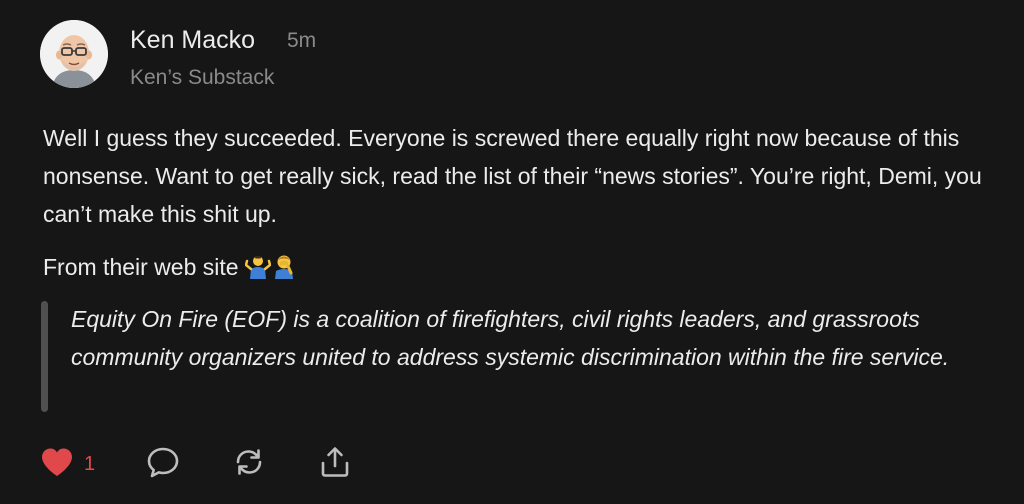  I want to click on like-count: 1, so click(90, 463).